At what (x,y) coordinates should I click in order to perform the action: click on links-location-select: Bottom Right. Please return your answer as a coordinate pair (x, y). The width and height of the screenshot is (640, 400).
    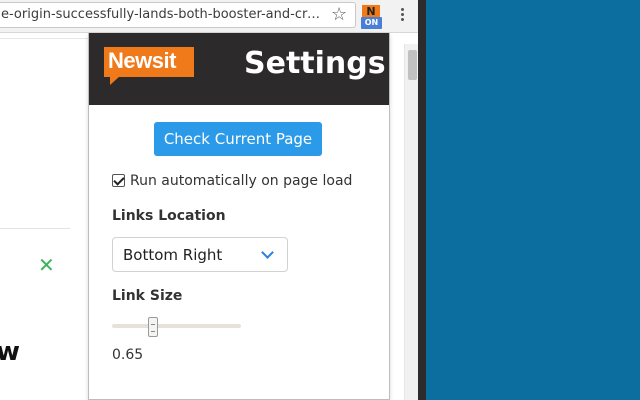
    Looking at the image, I should click on (200, 254).